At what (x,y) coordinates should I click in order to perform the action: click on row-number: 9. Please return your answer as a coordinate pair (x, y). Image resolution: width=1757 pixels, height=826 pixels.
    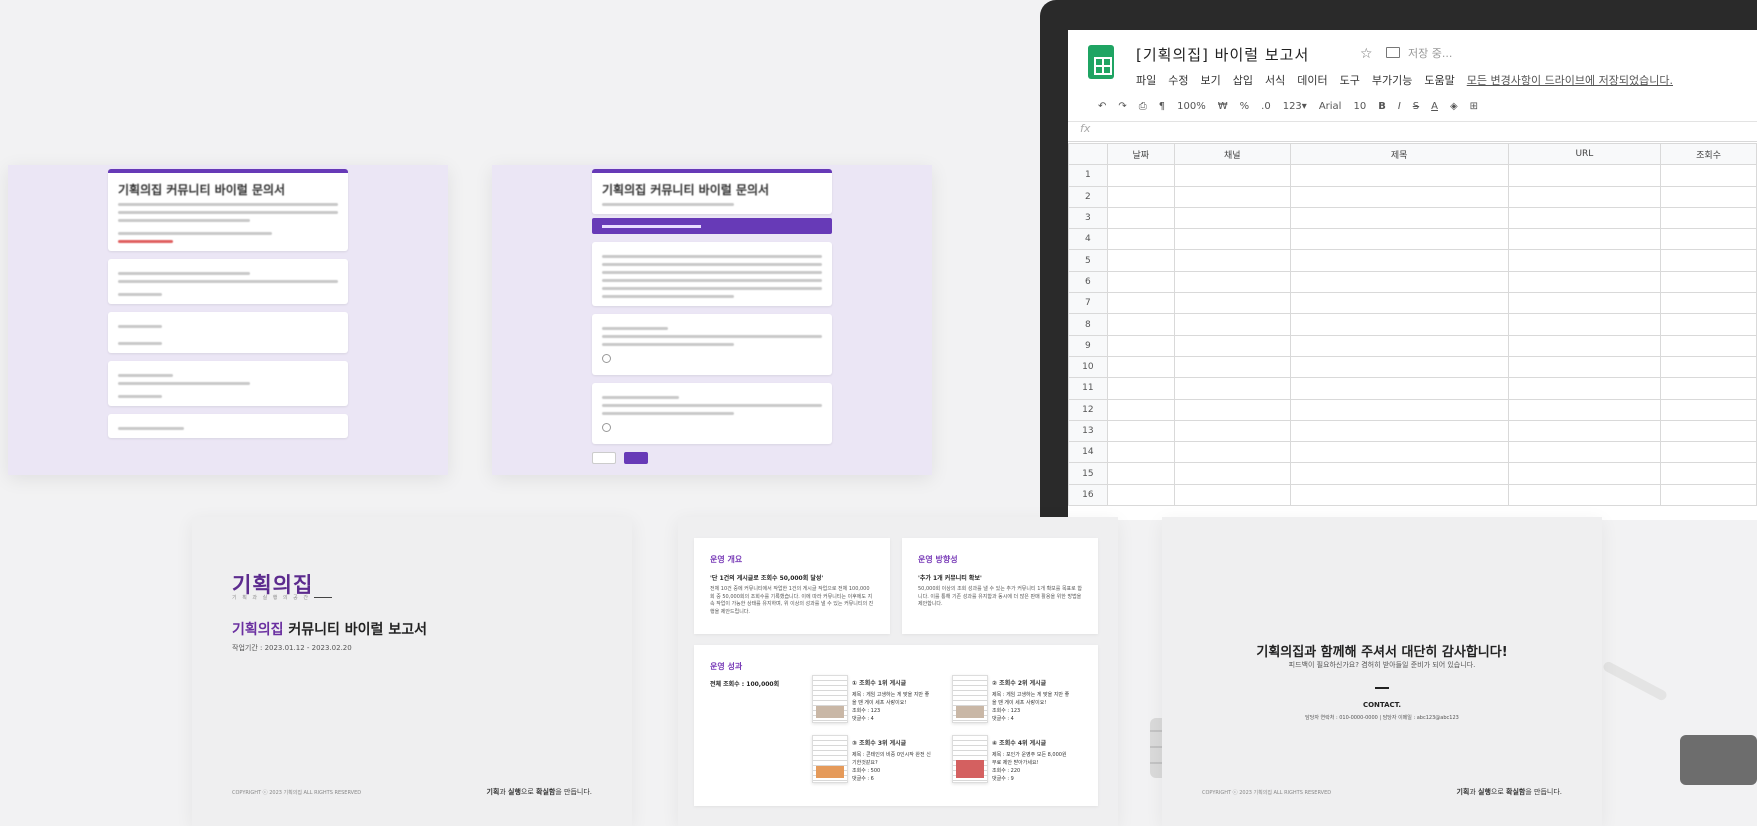
    Looking at the image, I should click on (1088, 345).